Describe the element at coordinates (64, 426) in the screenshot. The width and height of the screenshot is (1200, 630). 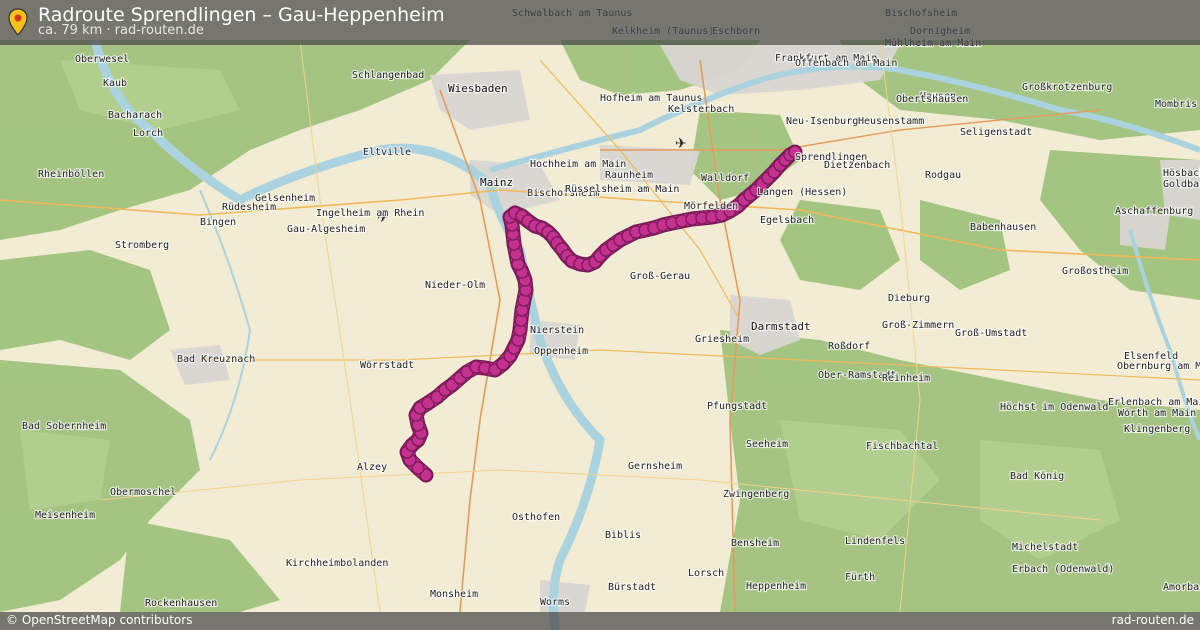
I see `place-label: Bad Sobernheim` at that location.